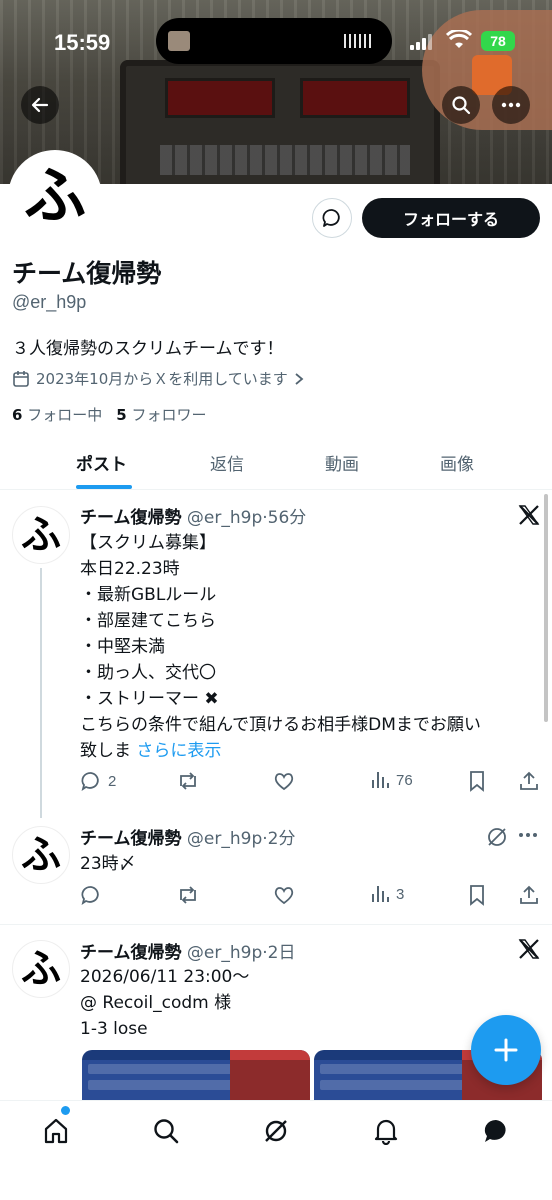 The width and height of the screenshot is (552, 1200). I want to click on plus-icon, so click(506, 1050).